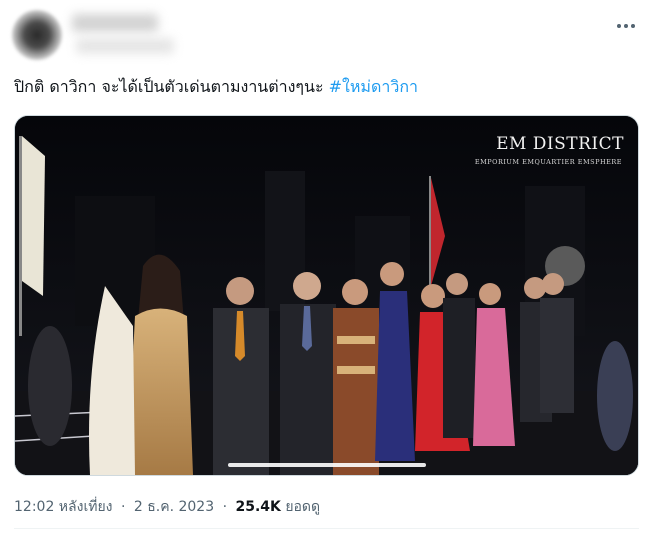  I want to click on watermark-title: EM DISTRICT, so click(560, 144).